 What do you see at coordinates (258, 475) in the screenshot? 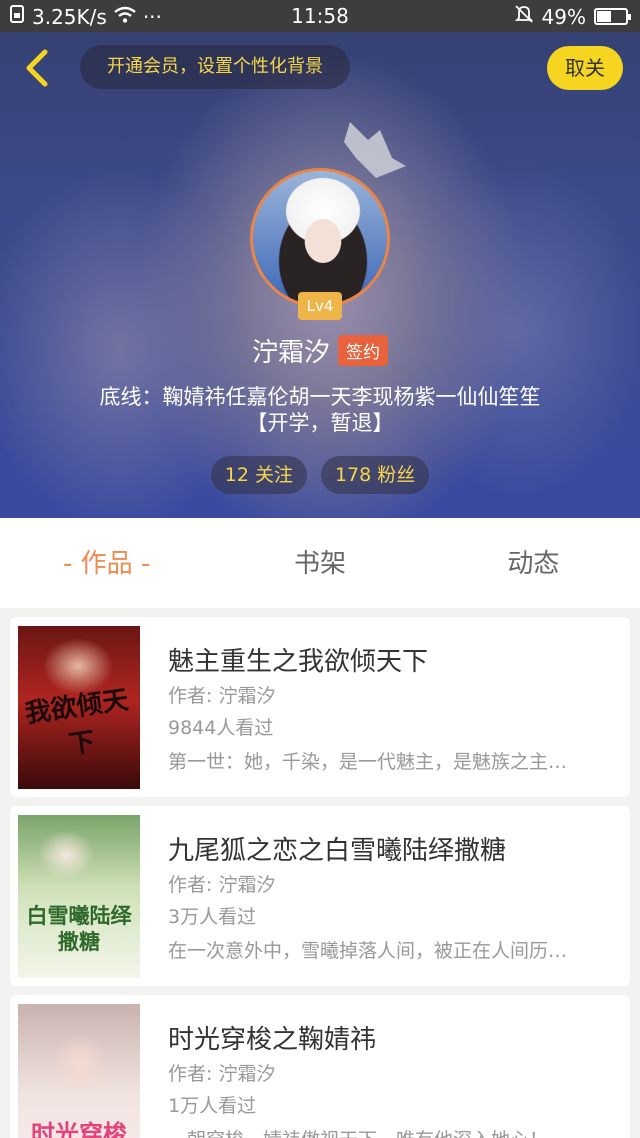
I see `following-button: 12 关注` at bounding box center [258, 475].